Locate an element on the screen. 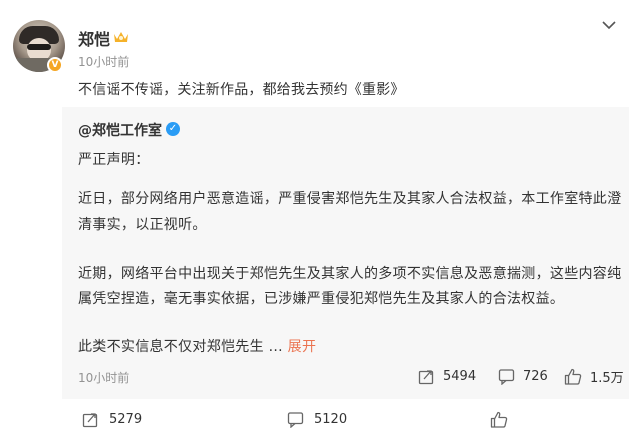  comment-button: 5120 is located at coordinates (317, 419).